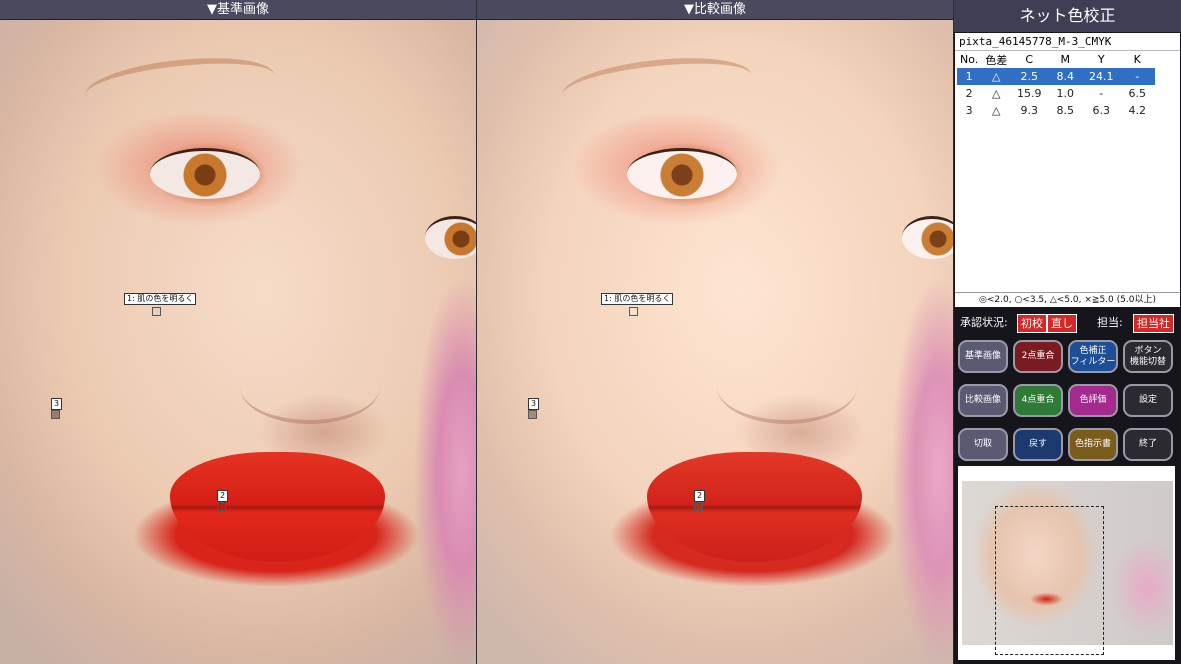  Describe the element at coordinates (1065, 59) in the screenshot. I see `col-m: M` at that location.